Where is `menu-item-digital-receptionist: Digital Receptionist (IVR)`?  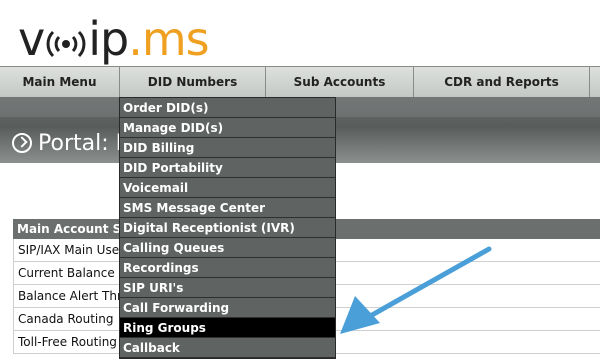 menu-item-digital-receptionist: Digital Receptionist (IVR) is located at coordinates (227, 228).